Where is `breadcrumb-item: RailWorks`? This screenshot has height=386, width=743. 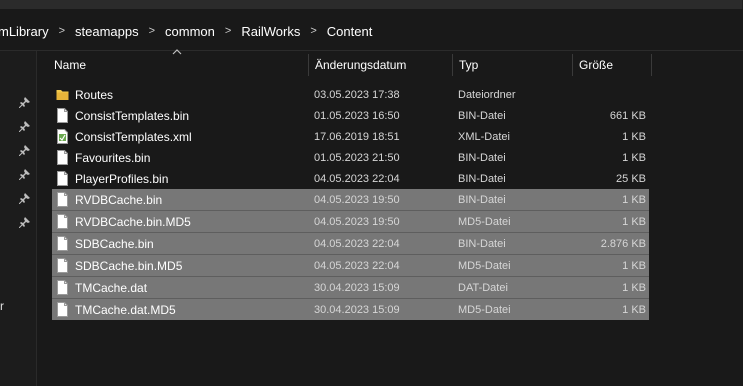
breadcrumb-item: RailWorks is located at coordinates (270, 31).